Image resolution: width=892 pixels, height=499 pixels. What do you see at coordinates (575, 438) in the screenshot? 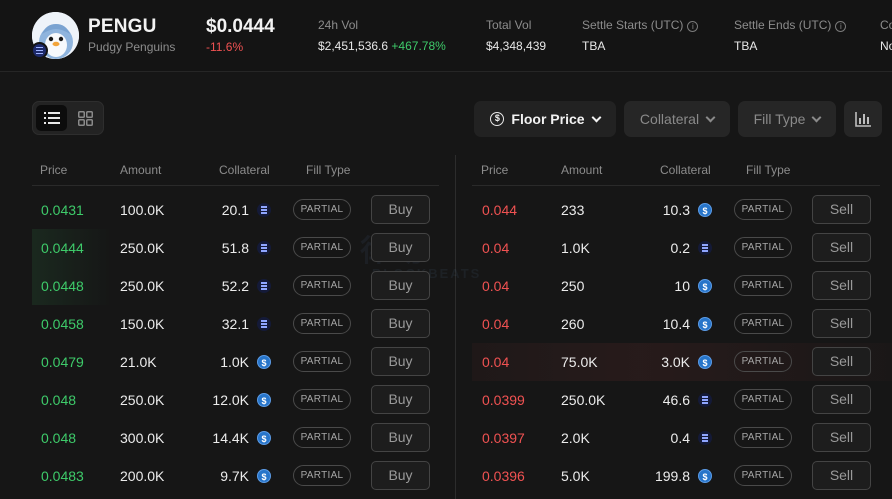
I see `sell-amount: 2.0K` at bounding box center [575, 438].